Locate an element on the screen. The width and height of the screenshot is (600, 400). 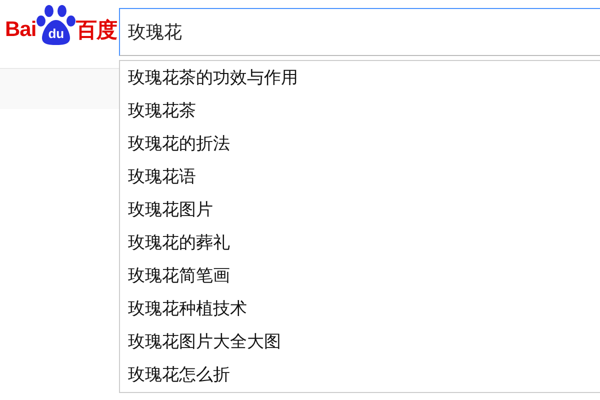
suggestion-item: 玫瑰花图片 is located at coordinates (364, 210).